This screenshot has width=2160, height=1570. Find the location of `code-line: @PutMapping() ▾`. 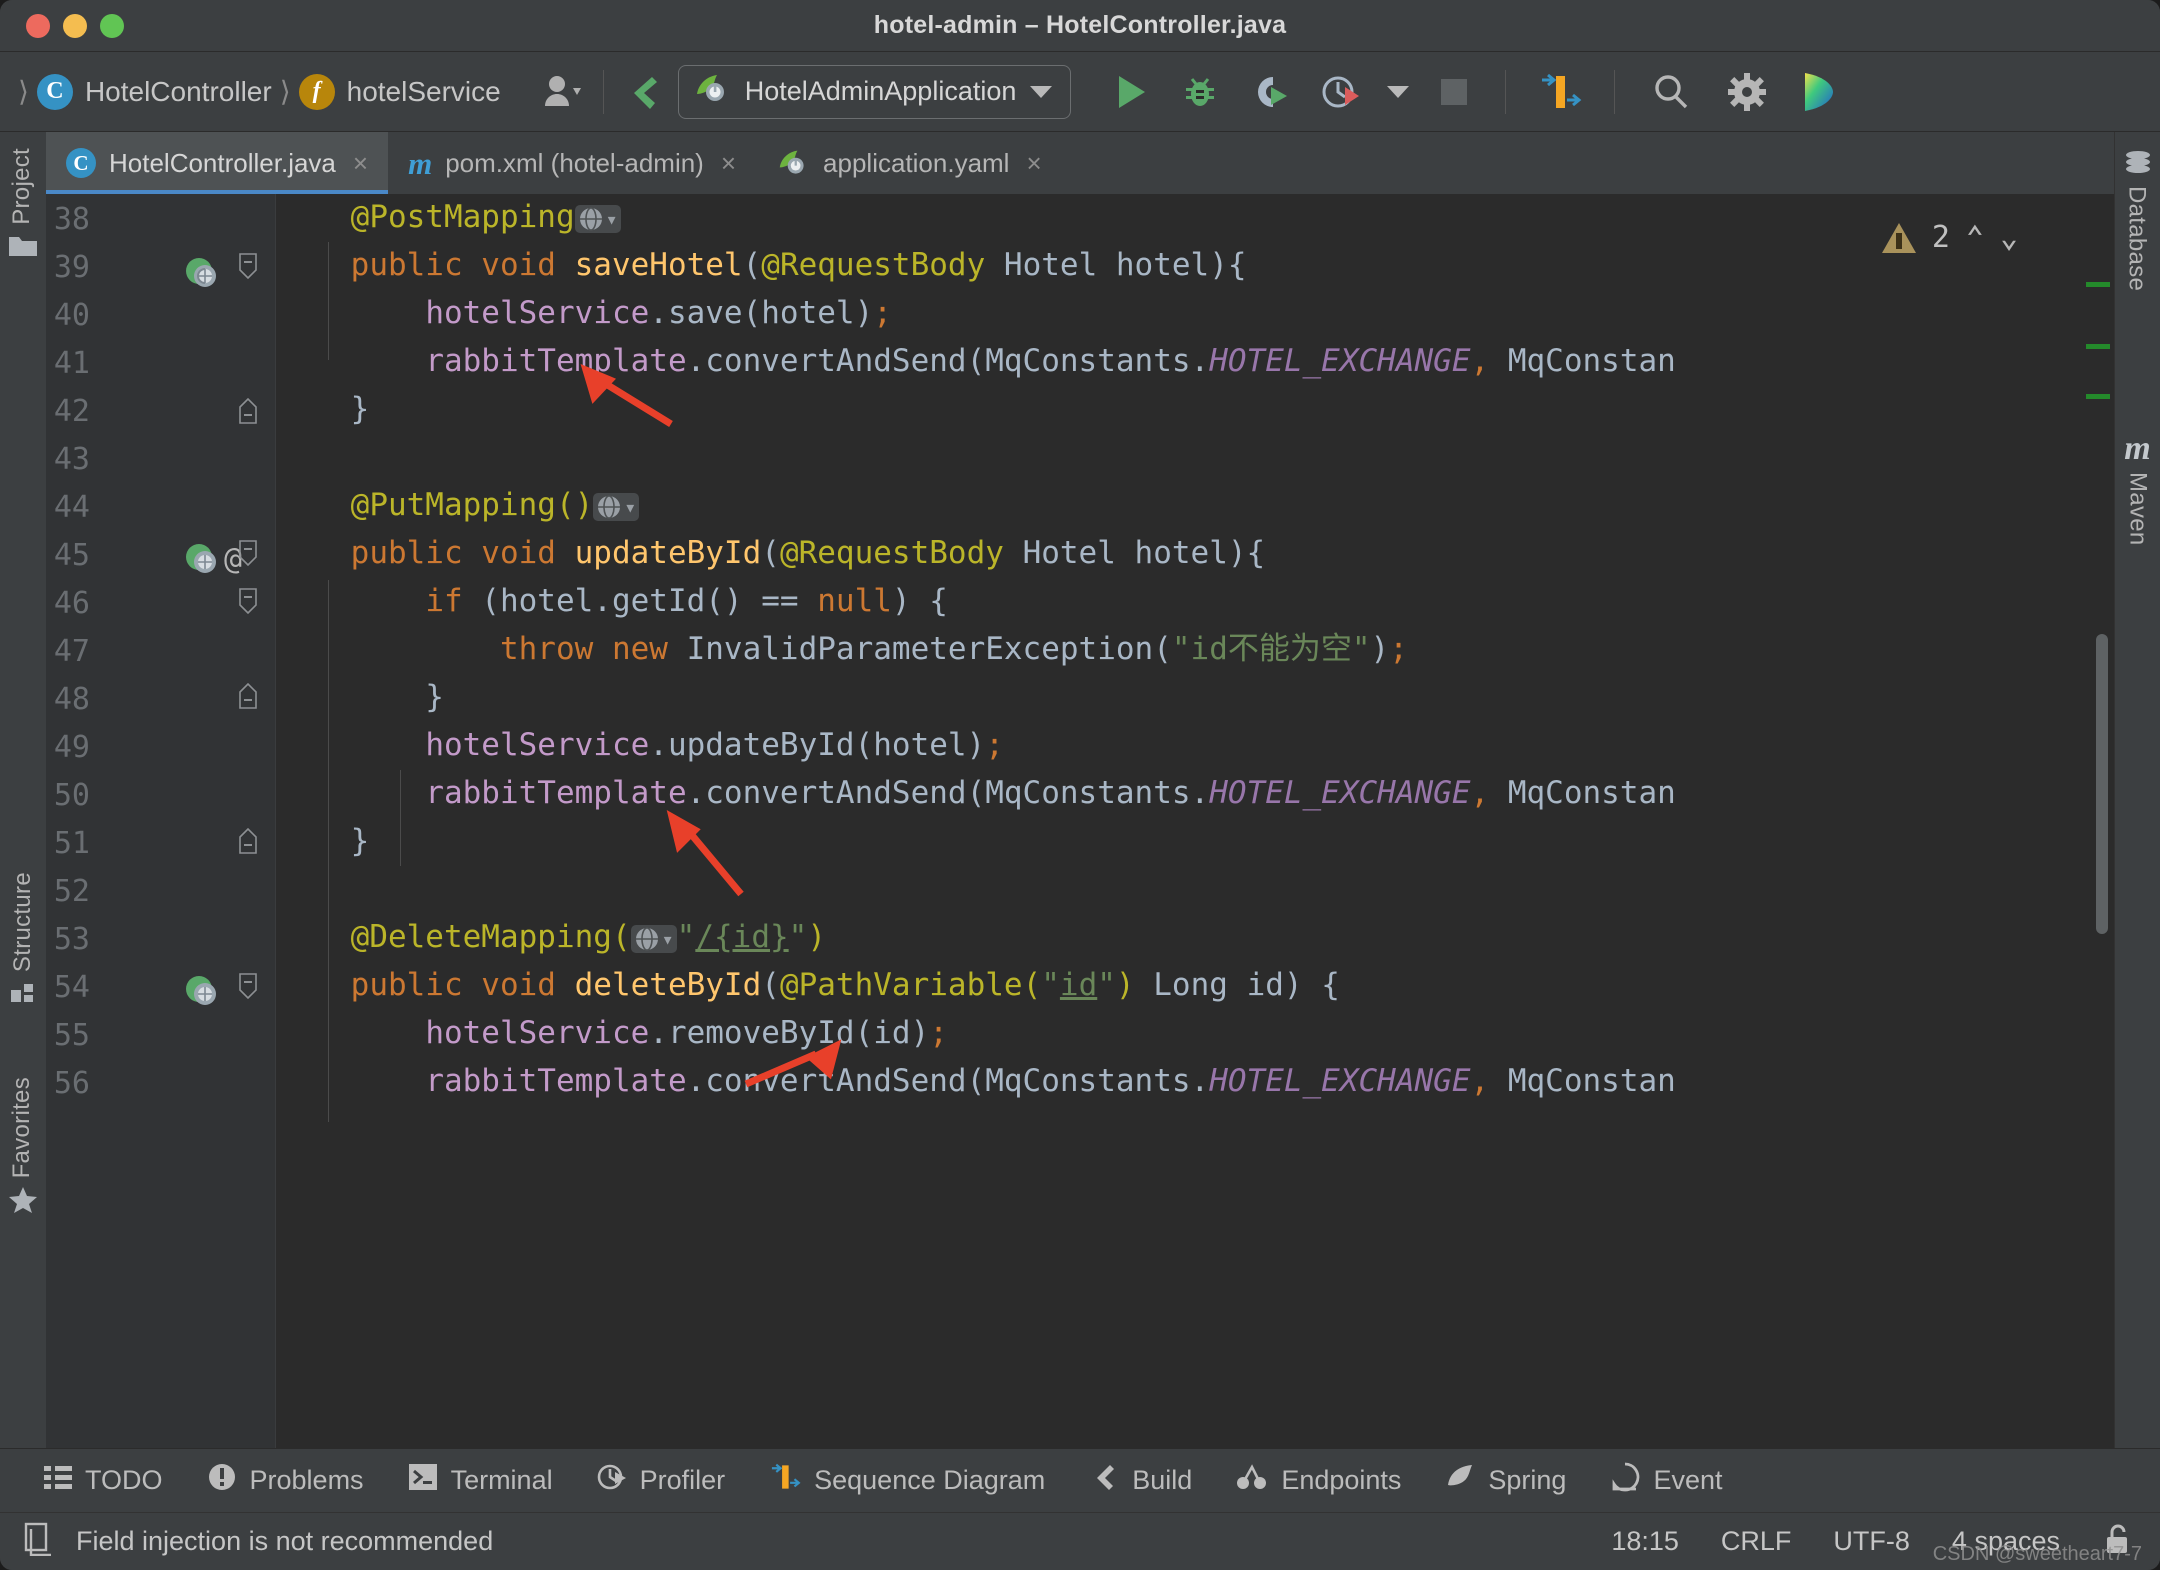

code-line: @PutMapping() ▾ is located at coordinates (458, 505).